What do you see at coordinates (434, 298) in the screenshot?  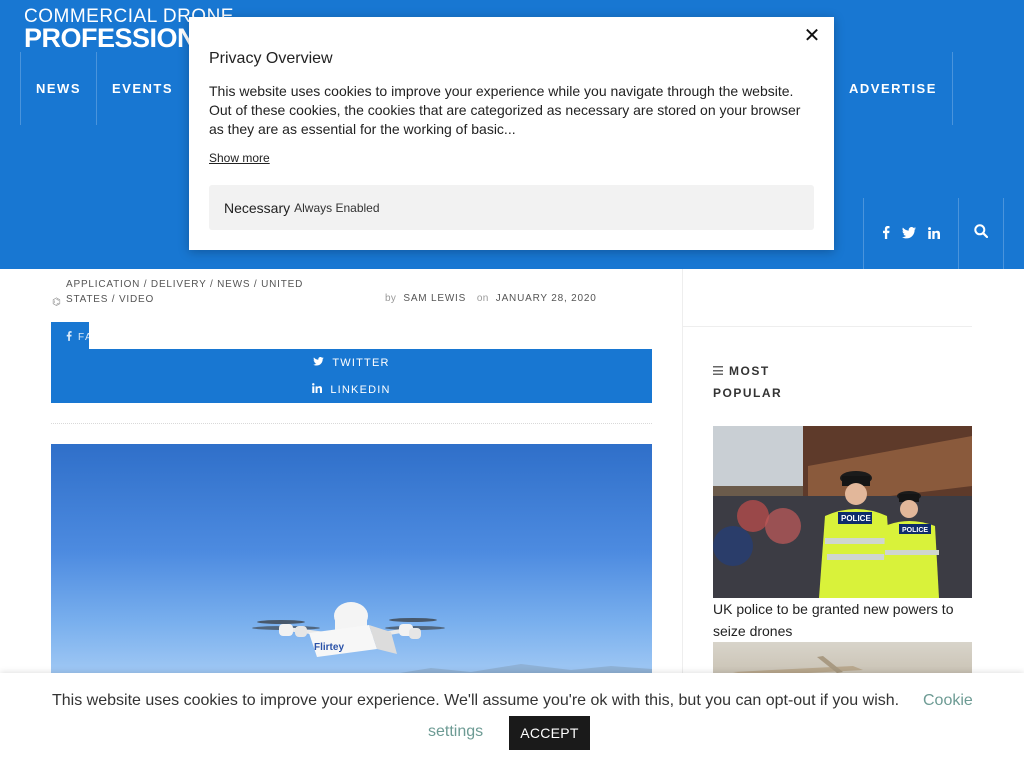 I see `author-link: SAM LEWIS` at bounding box center [434, 298].